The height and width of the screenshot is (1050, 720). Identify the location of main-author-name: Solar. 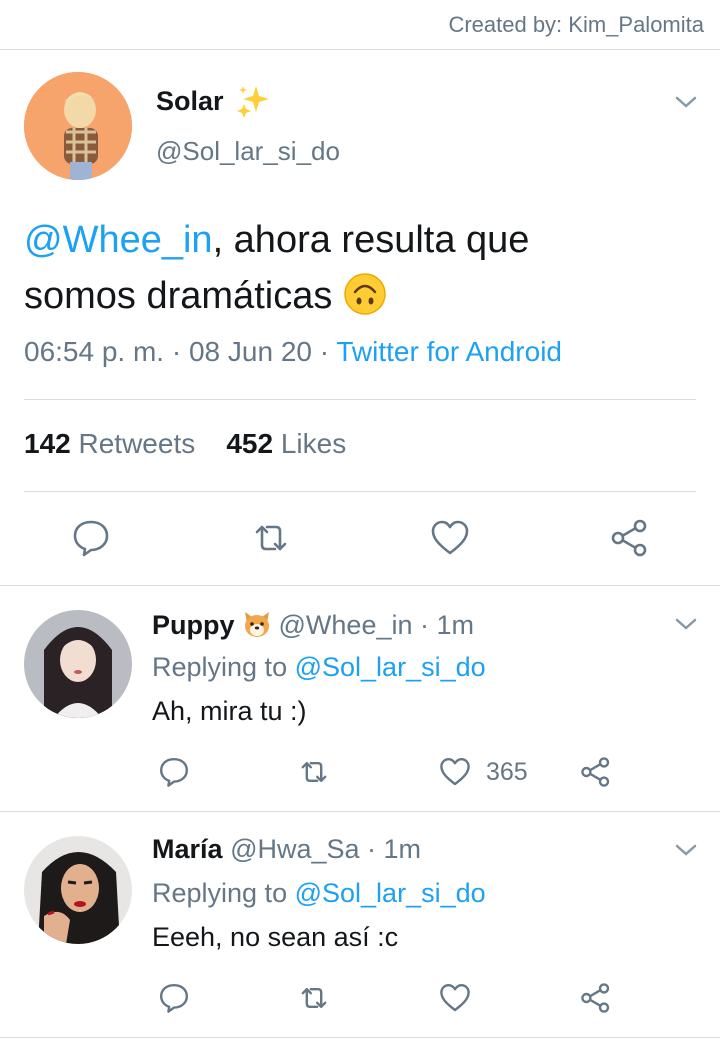
(190, 101).